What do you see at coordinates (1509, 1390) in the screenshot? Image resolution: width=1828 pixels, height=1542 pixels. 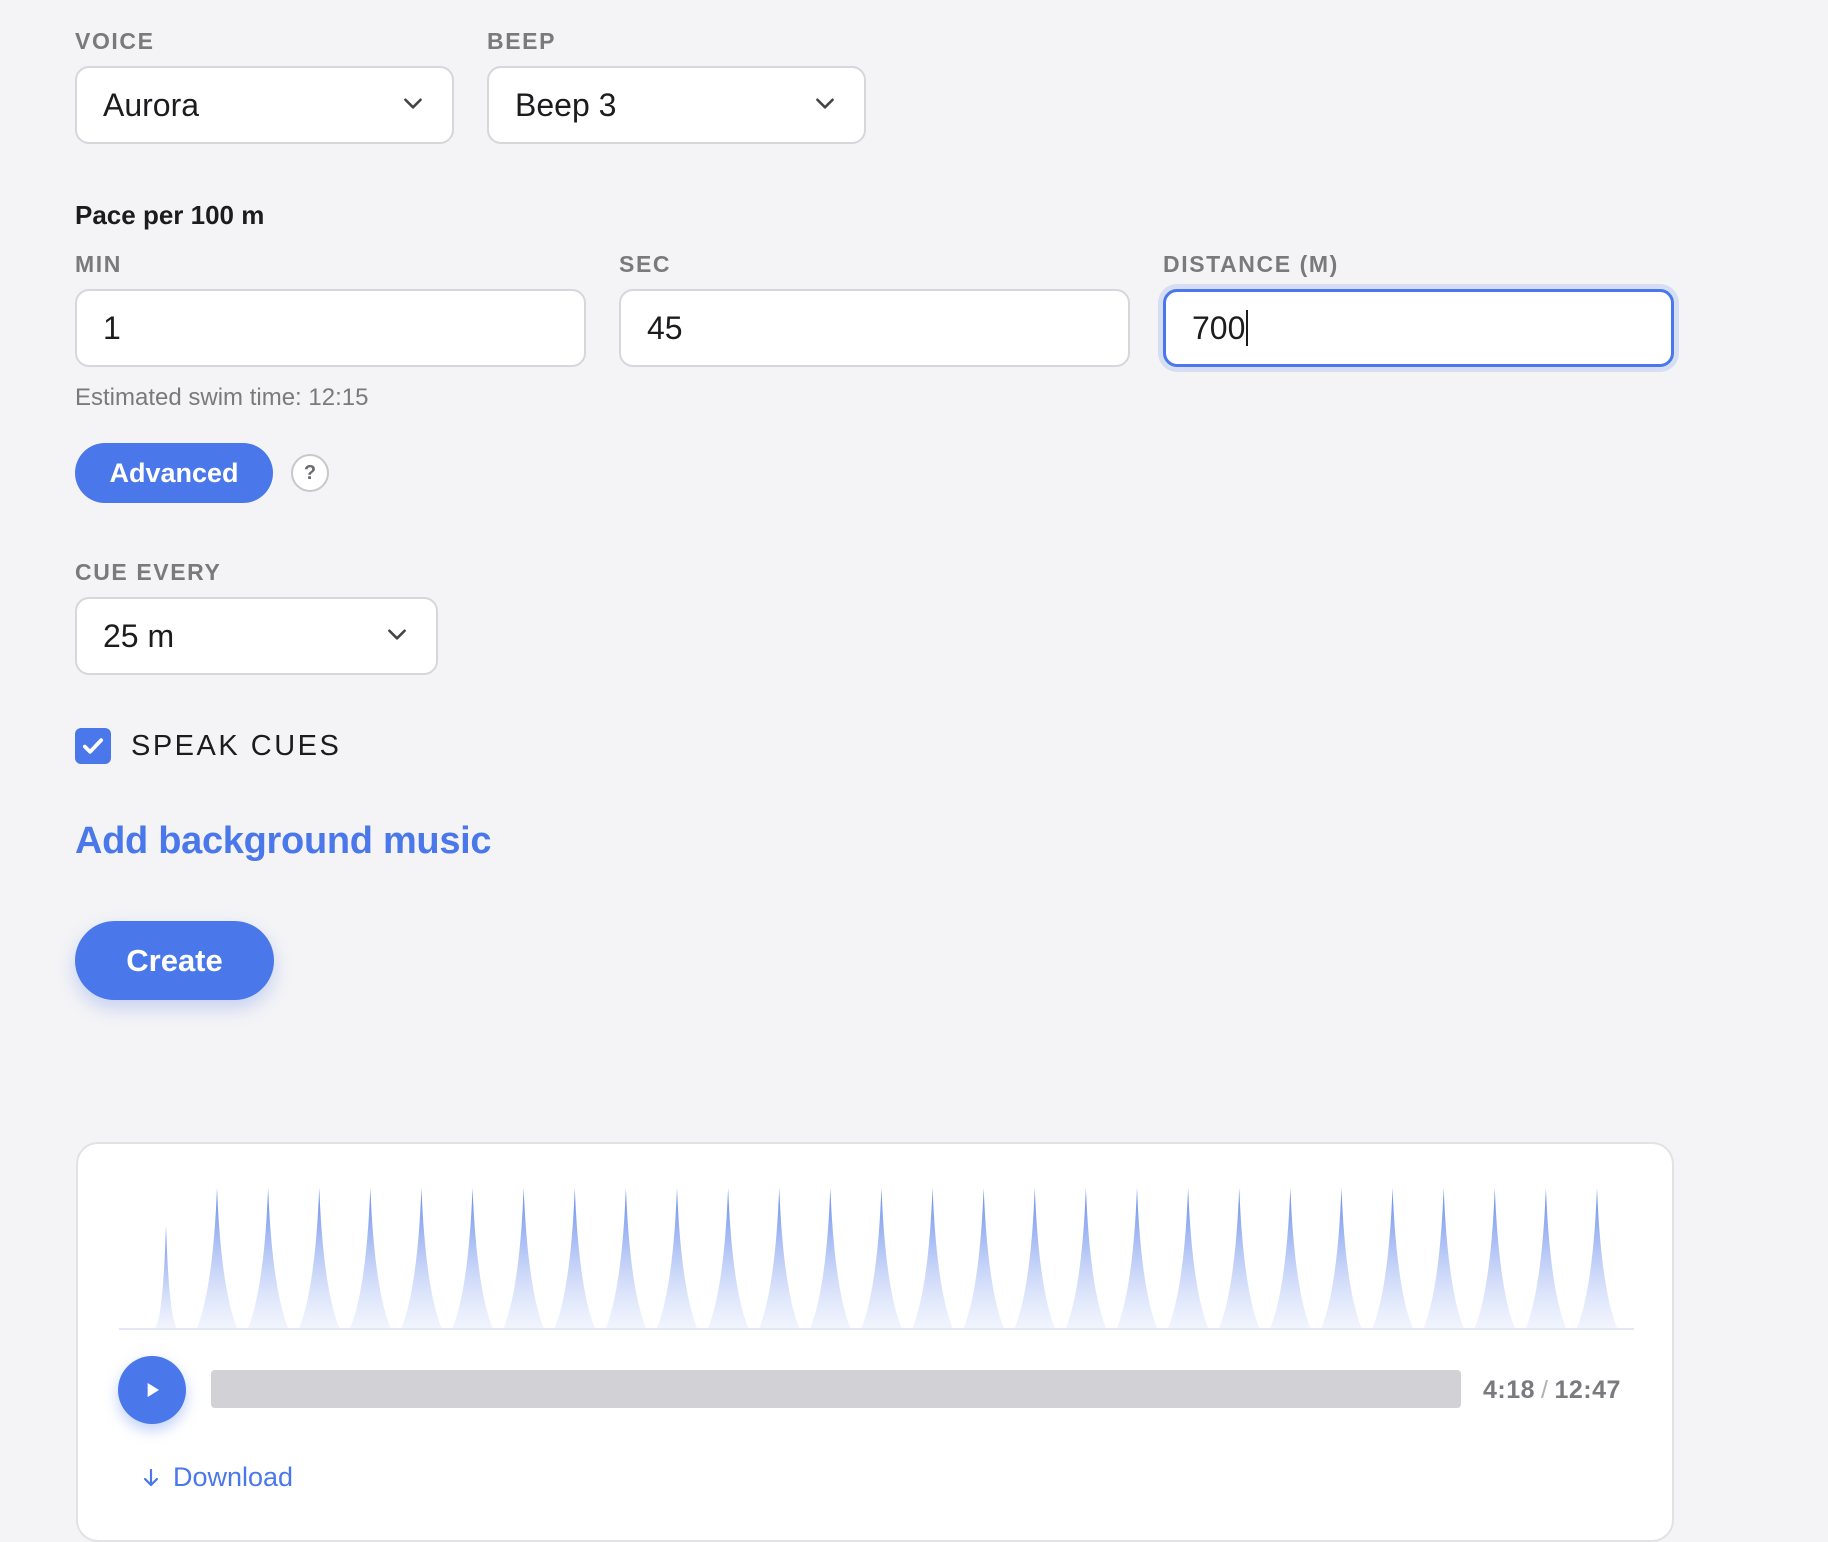 I see `current-time: 4:18` at bounding box center [1509, 1390].